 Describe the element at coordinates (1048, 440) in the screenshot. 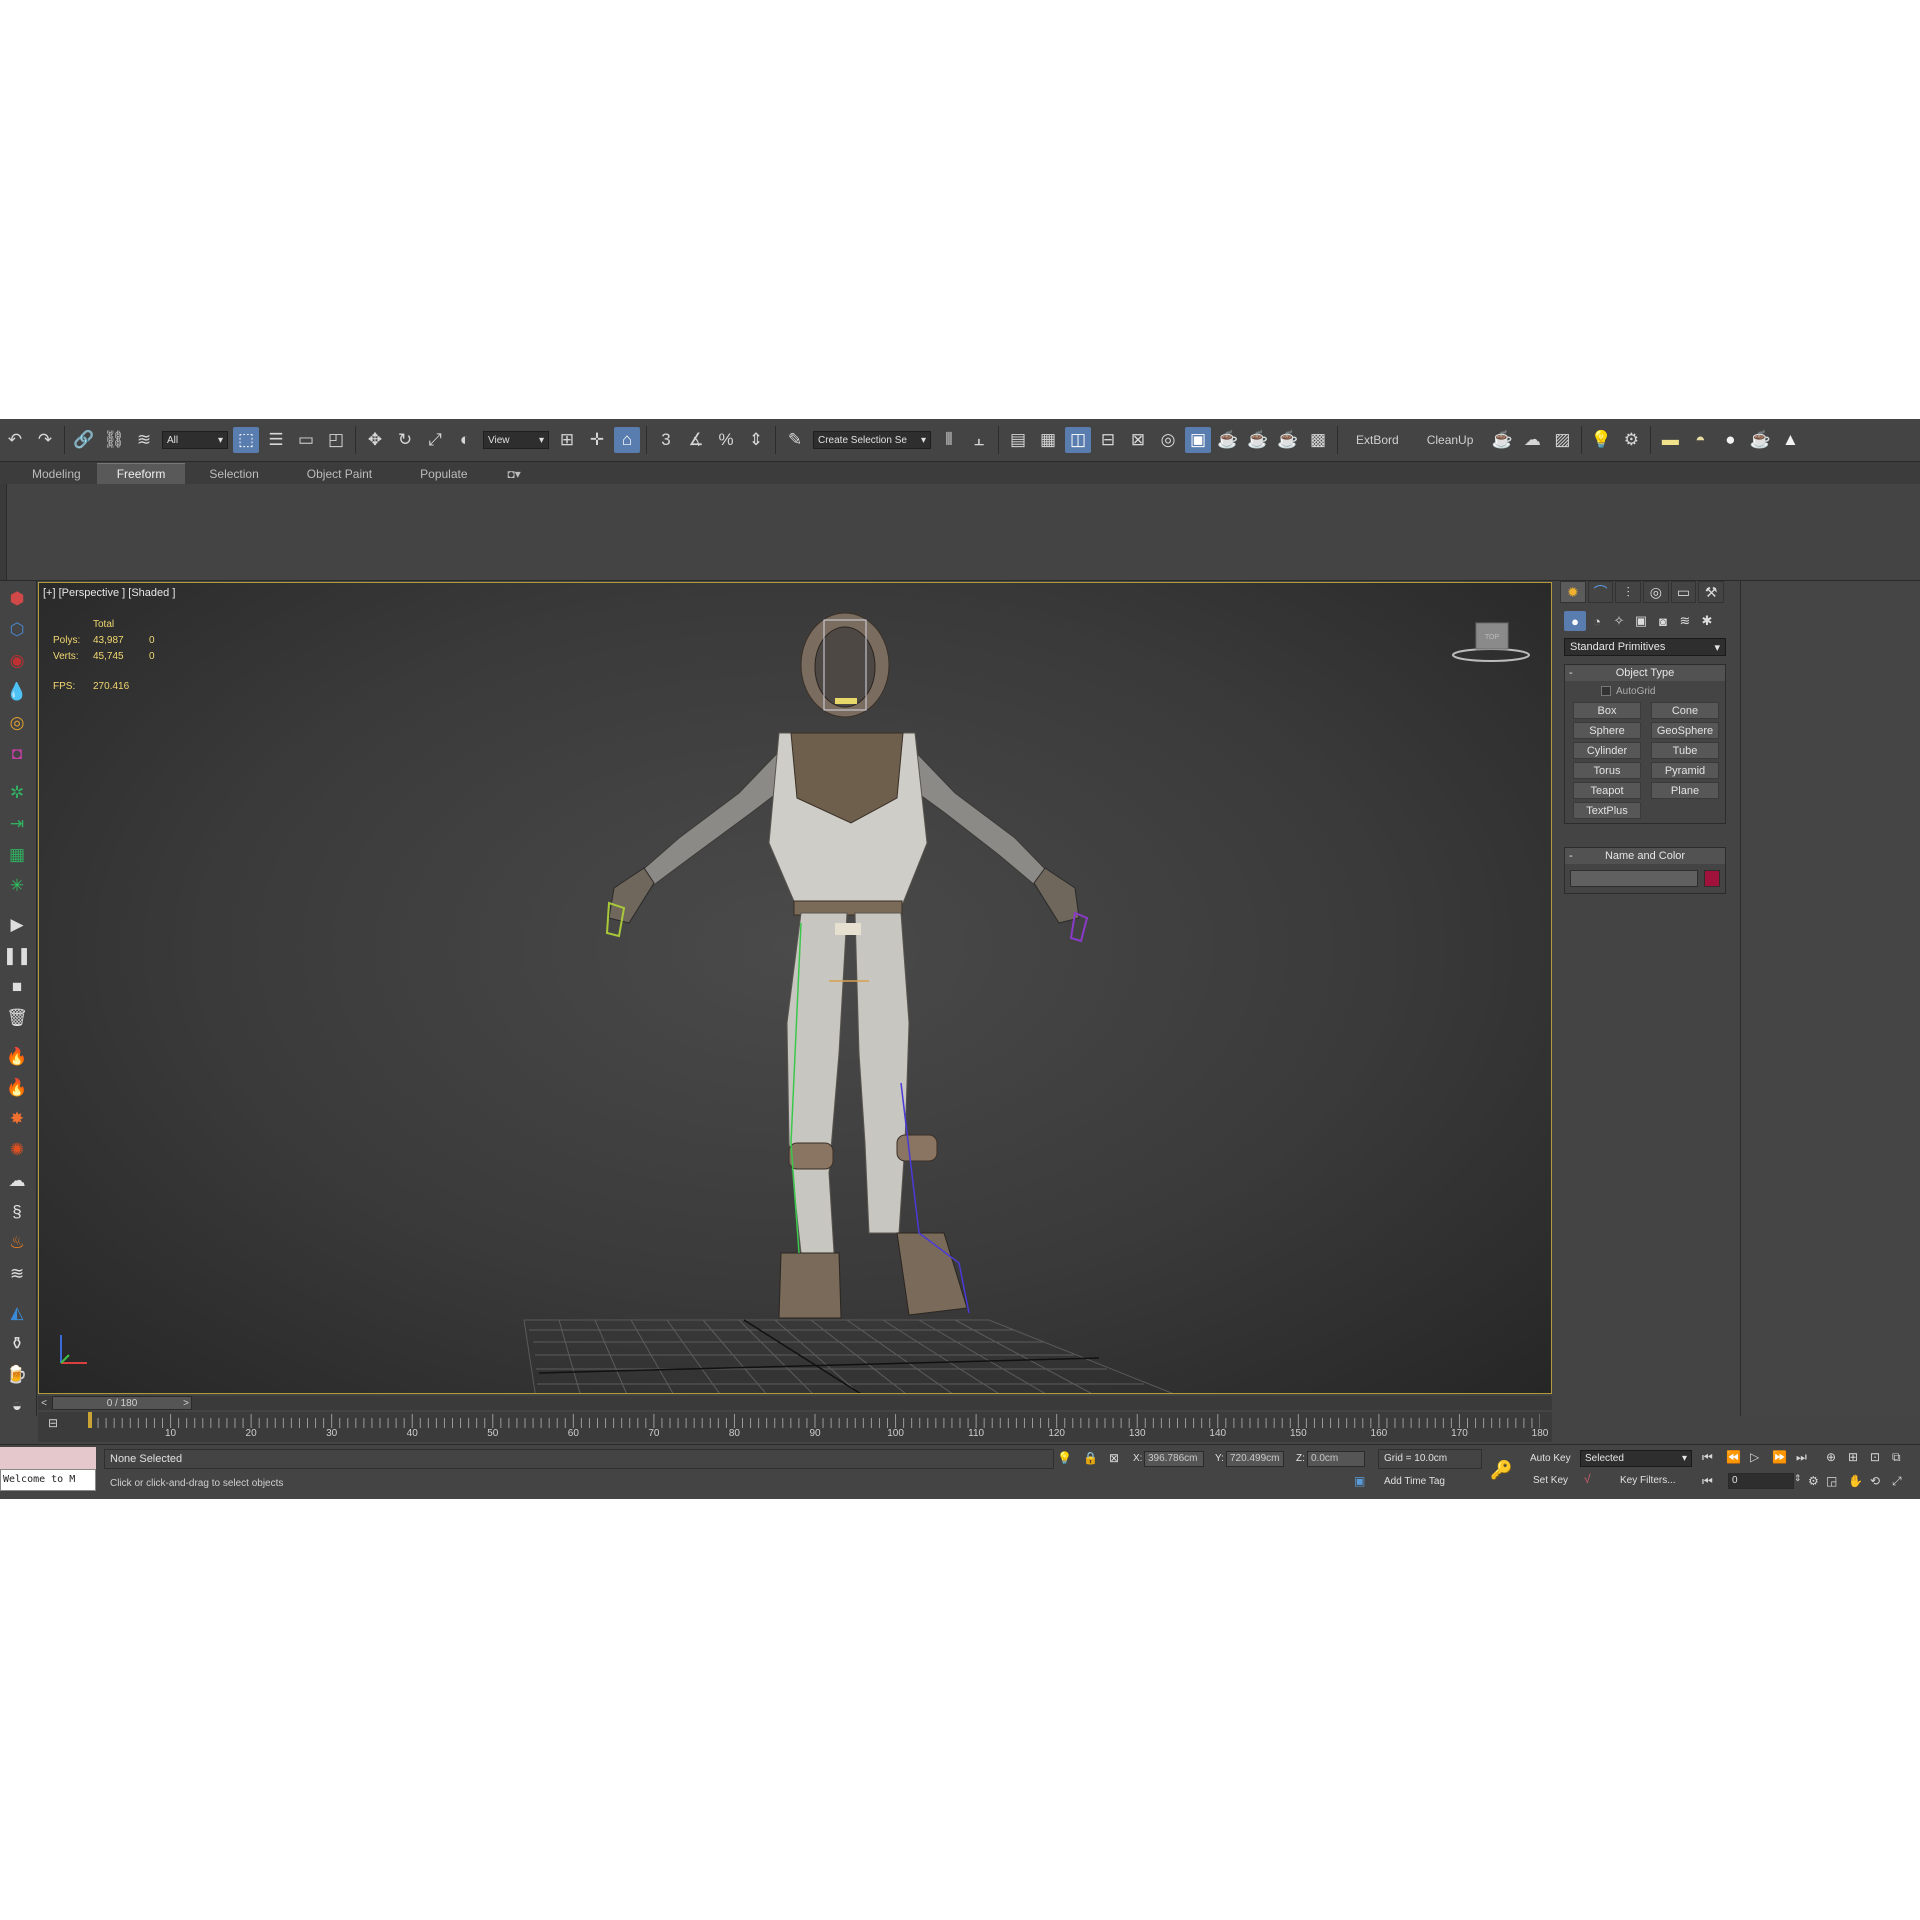

I see `toggle-ribbon-icon: ▦` at that location.